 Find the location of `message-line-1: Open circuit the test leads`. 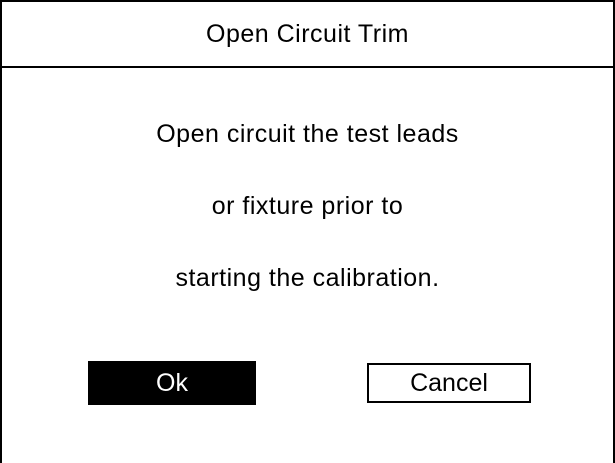

message-line-1: Open circuit the test leads is located at coordinates (307, 134).